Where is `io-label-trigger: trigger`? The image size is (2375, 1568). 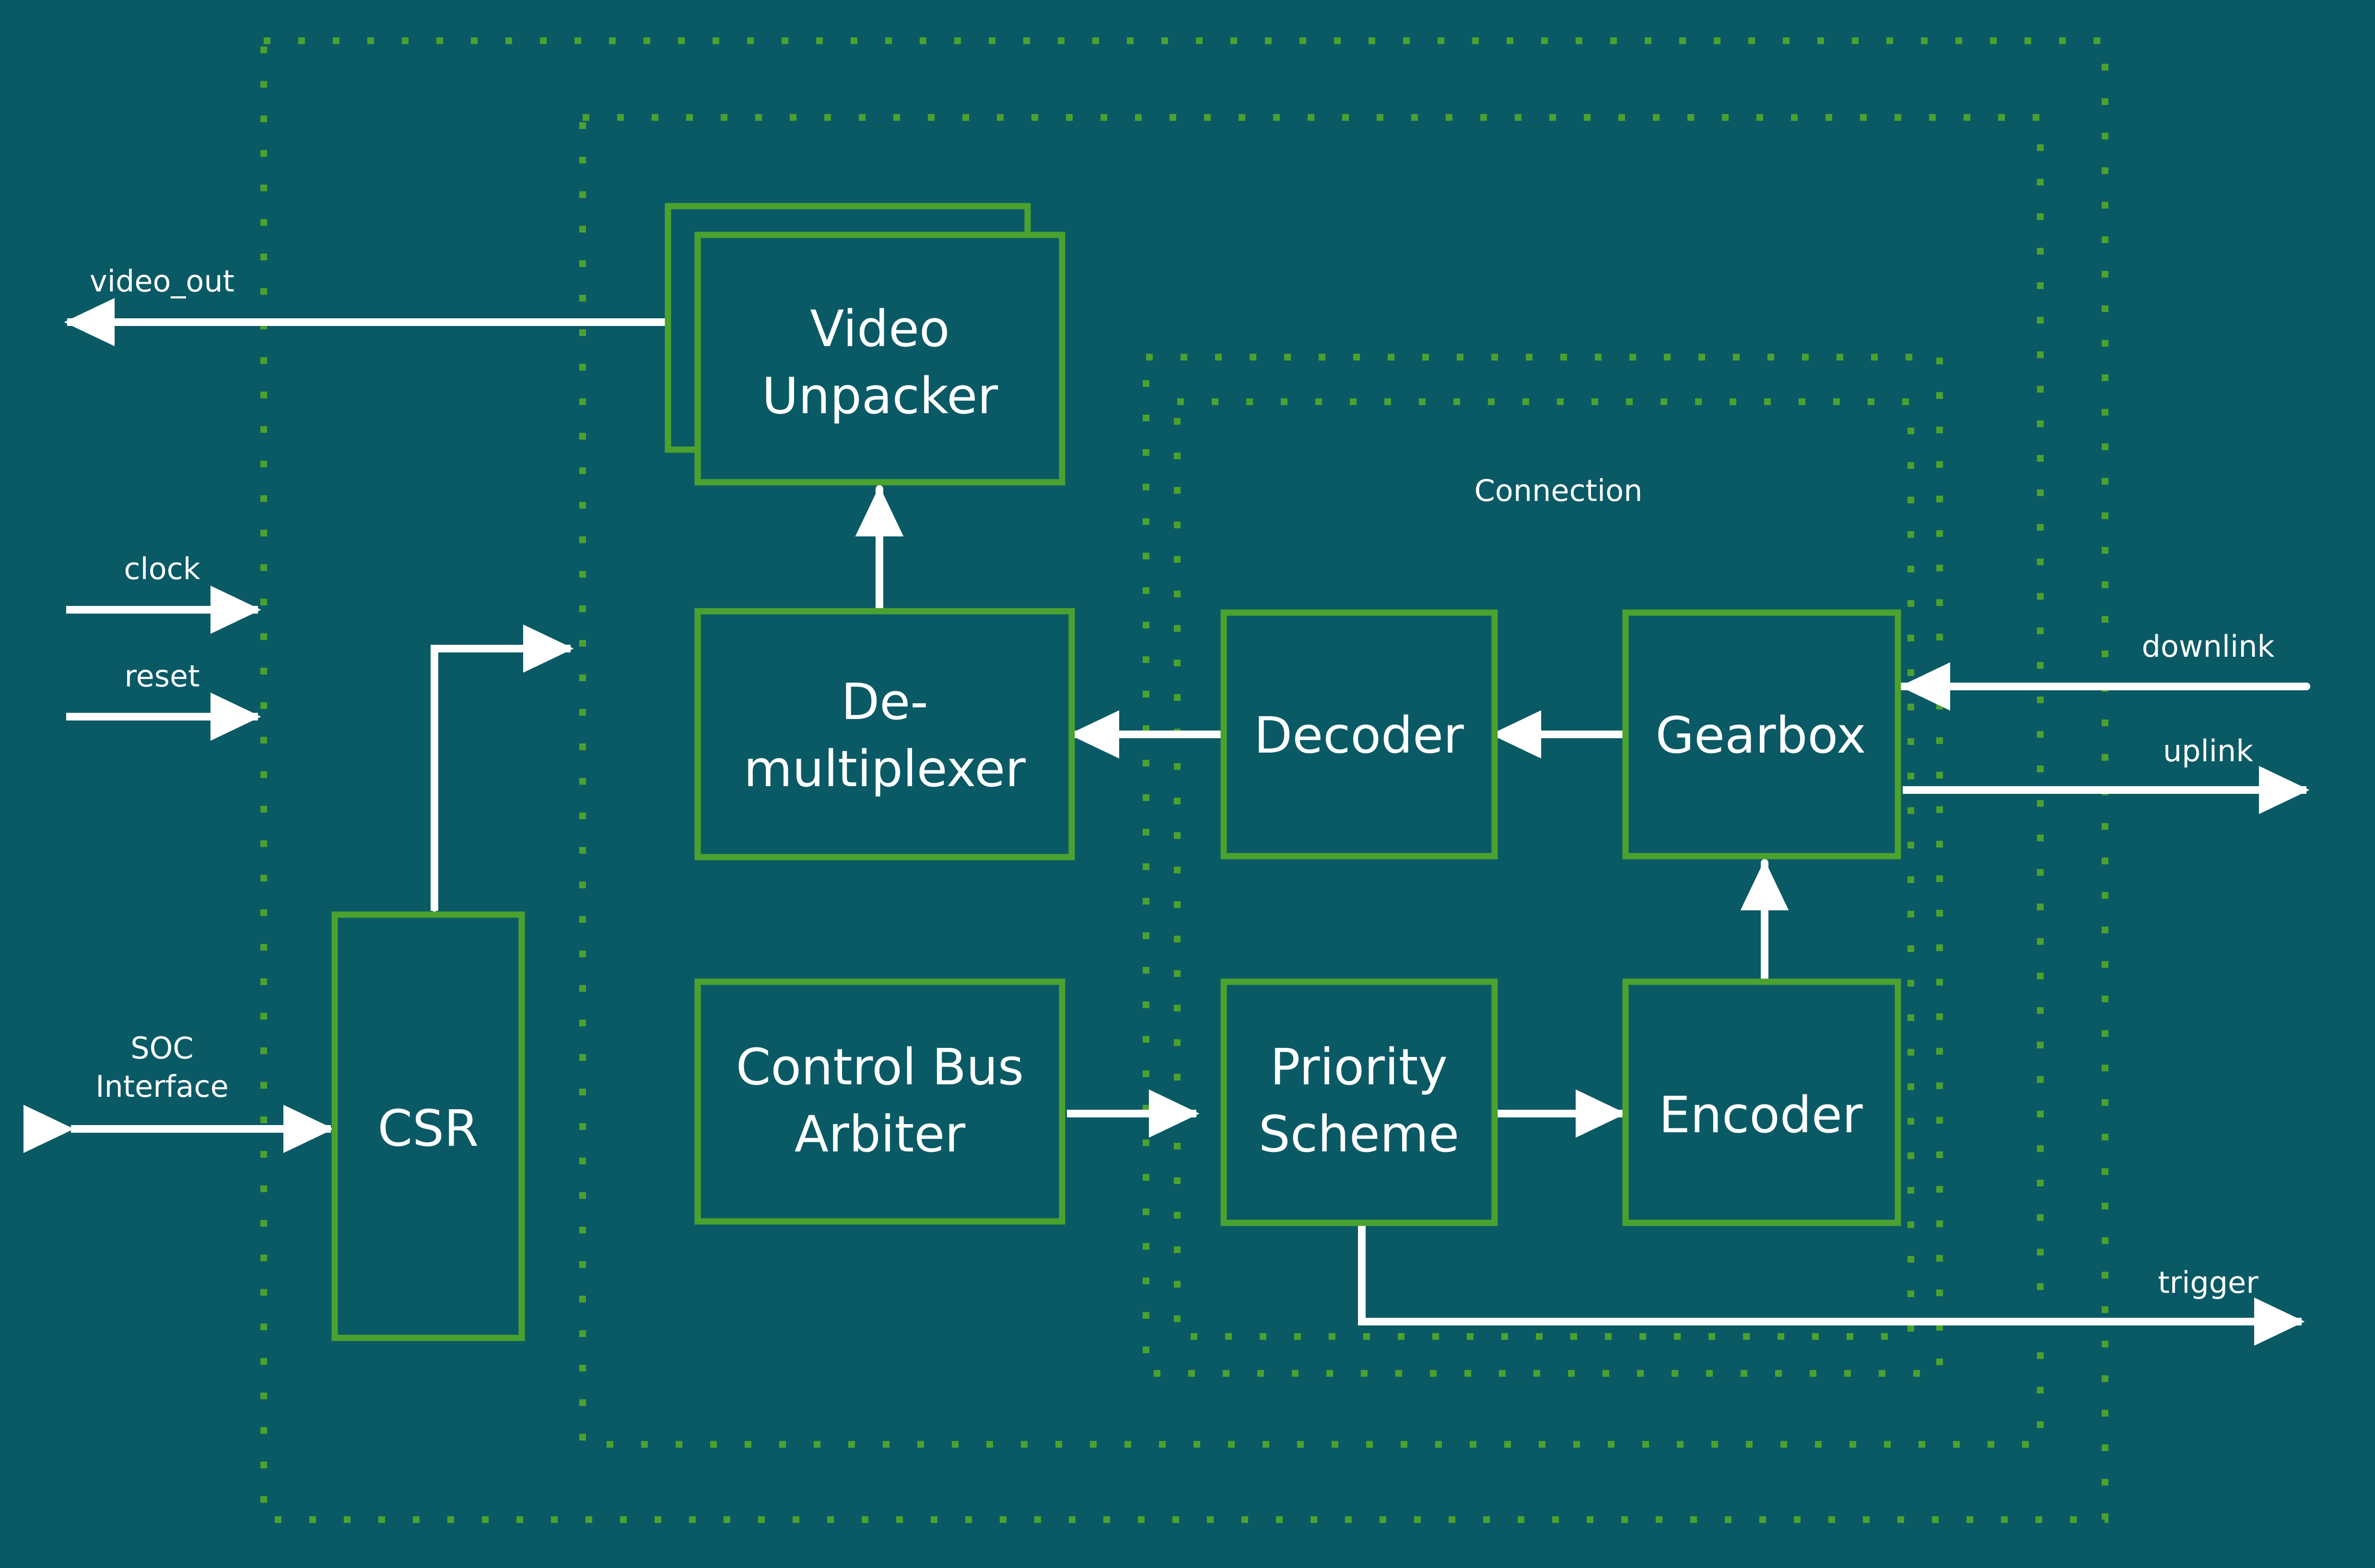
io-label-trigger: trigger is located at coordinates (2208, 1282).